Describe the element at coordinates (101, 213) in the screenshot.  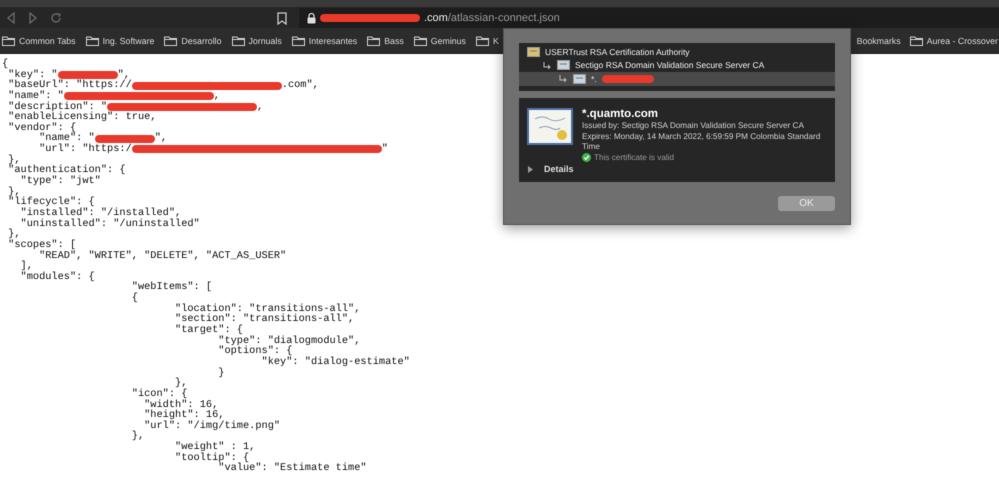
I see `code-text: "installed": "/installed",` at that location.